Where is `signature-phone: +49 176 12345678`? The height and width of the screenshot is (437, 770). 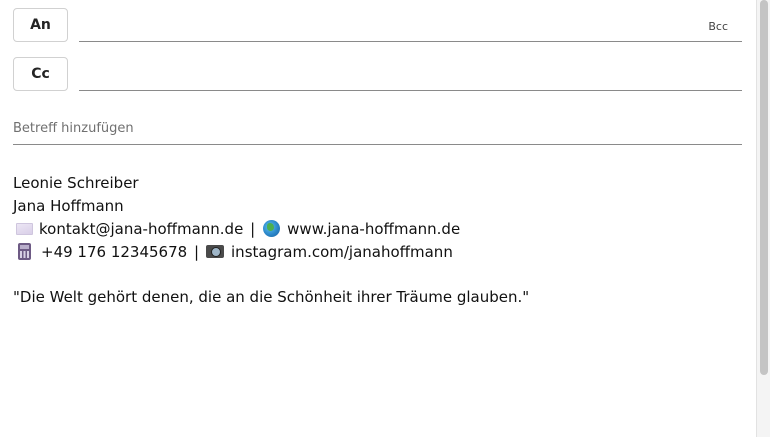
signature-phone: +49 176 12345678 is located at coordinates (114, 252).